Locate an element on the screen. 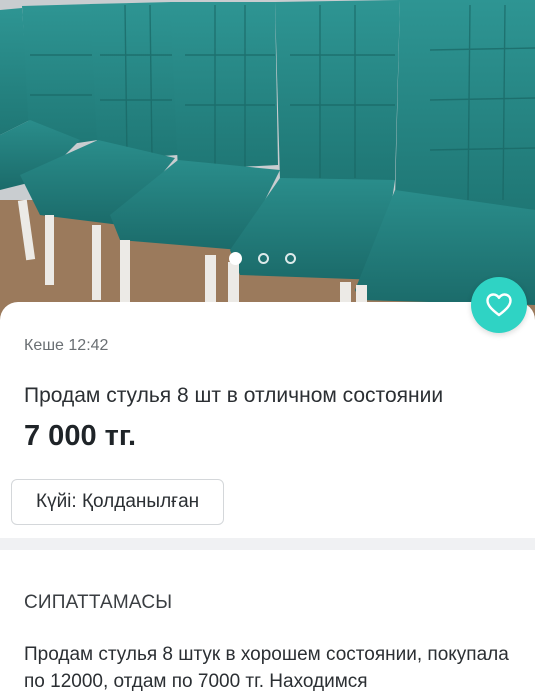  listing-price: 7 000 тг. is located at coordinates (80, 436).